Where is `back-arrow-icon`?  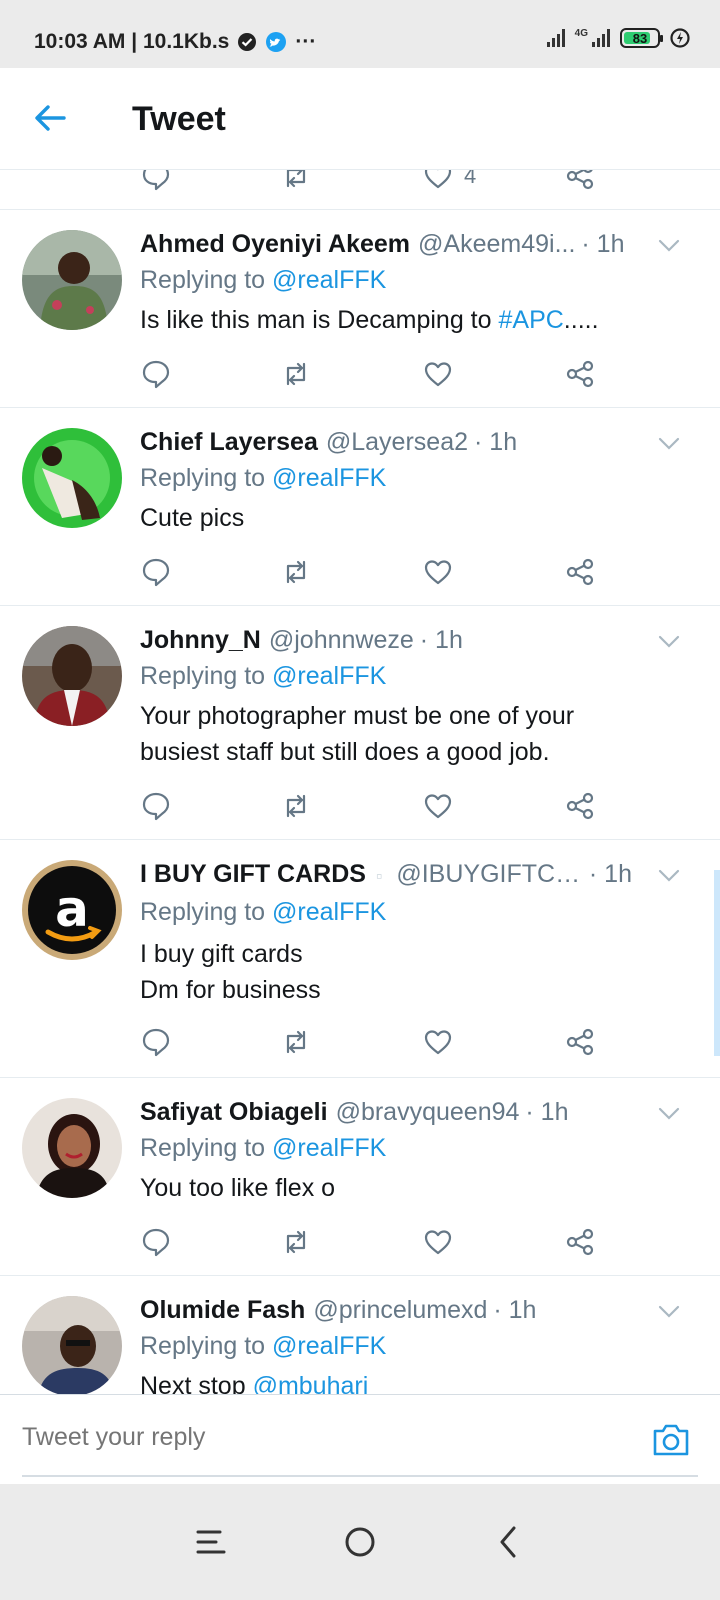 back-arrow-icon is located at coordinates (50, 118).